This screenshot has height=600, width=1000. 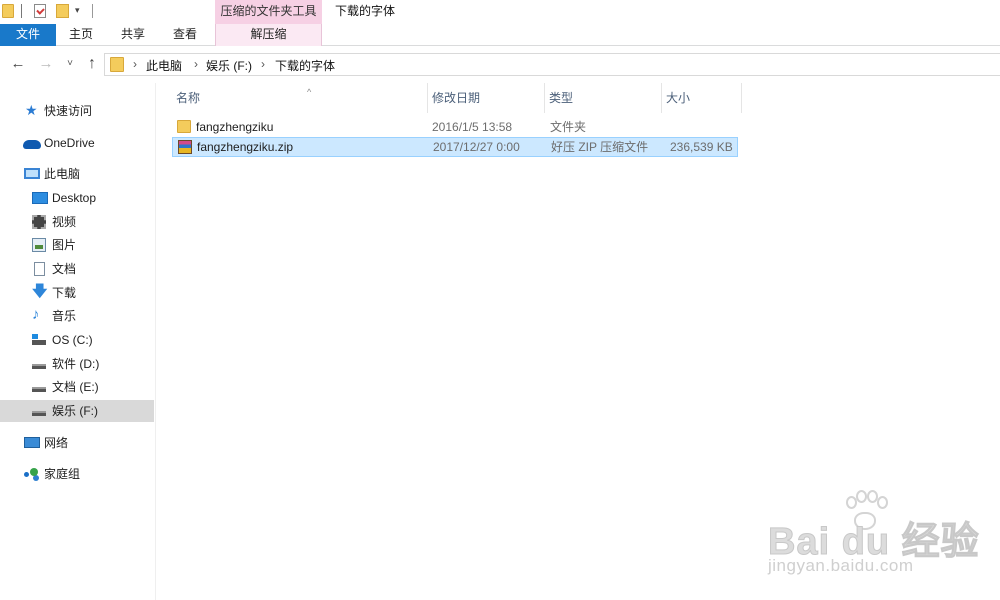 I want to click on forward-button: →, so click(x=46, y=64).